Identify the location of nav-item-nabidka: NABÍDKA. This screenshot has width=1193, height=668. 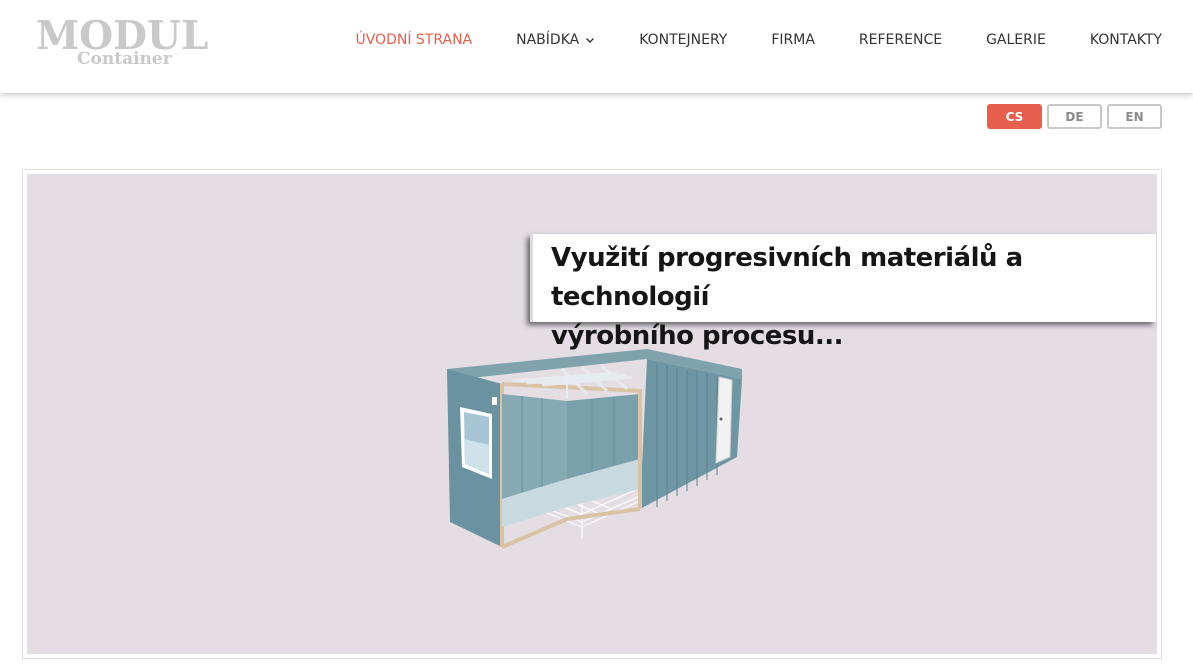
(555, 40).